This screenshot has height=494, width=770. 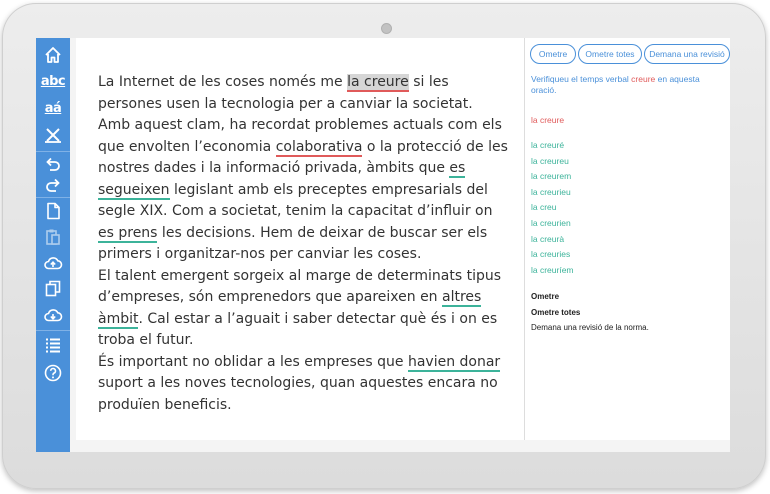 I want to click on redo-icon, so click(x=53, y=186).